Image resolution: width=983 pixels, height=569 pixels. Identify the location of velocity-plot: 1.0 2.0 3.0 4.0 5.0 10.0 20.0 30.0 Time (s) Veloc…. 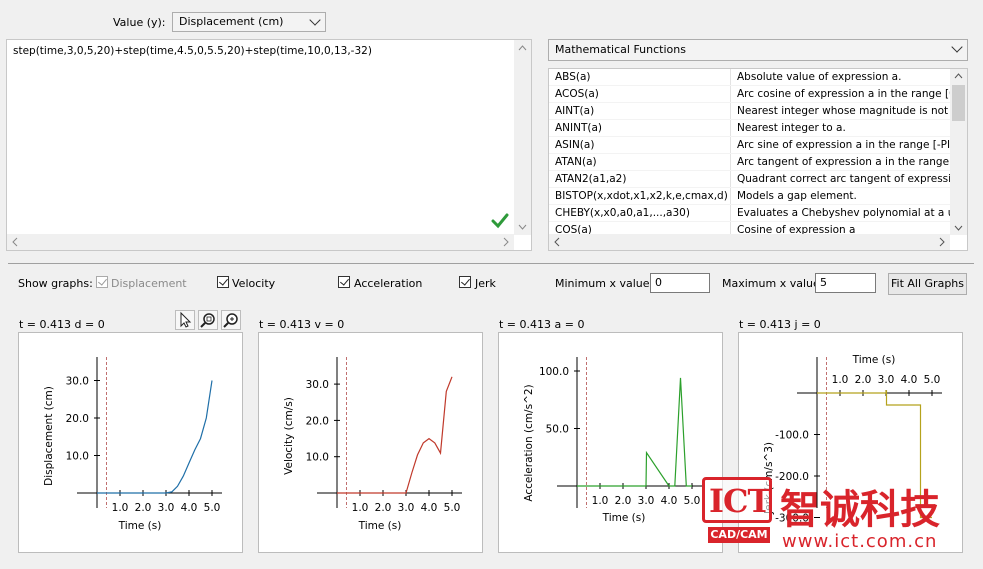
(372, 444).